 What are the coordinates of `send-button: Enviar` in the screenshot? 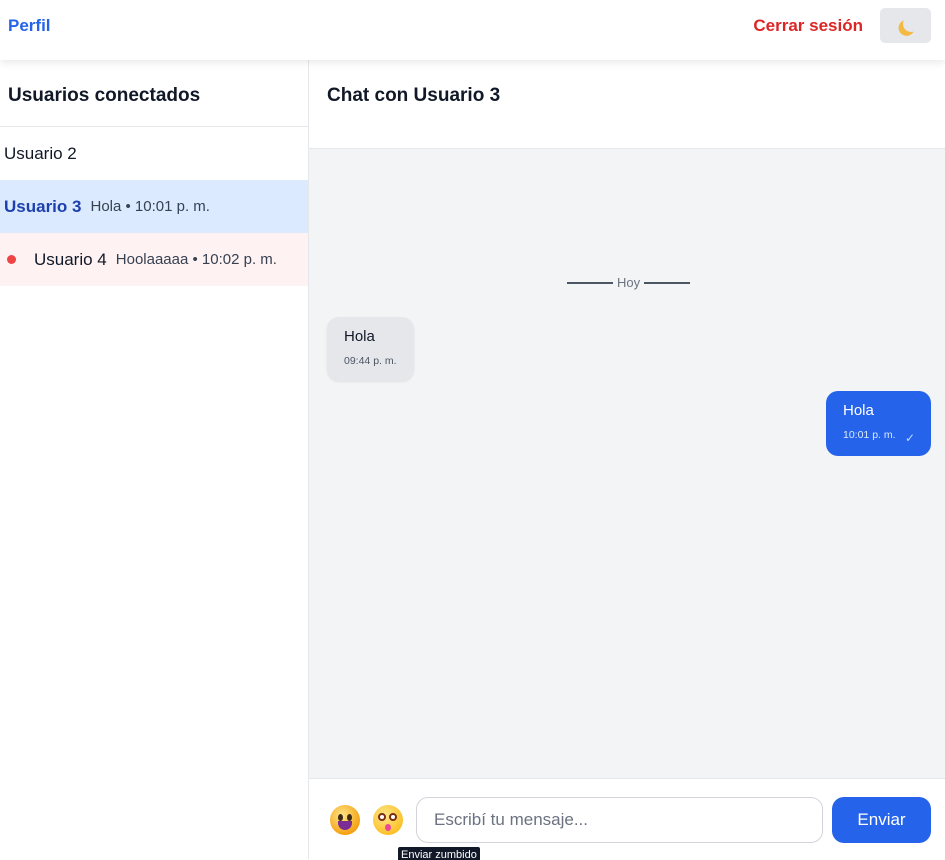 It's located at (881, 820).